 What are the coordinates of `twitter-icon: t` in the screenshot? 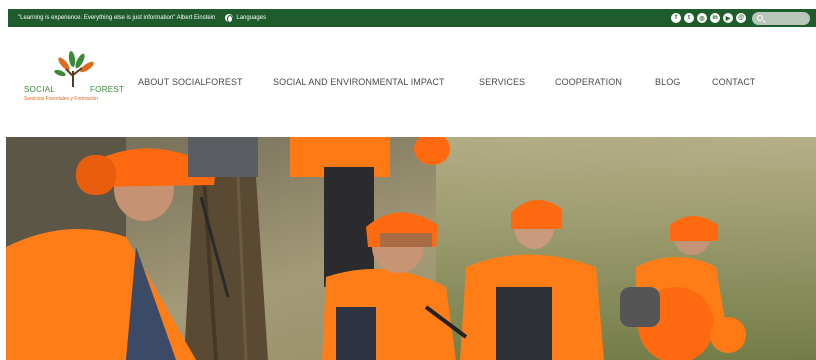 It's located at (689, 18).